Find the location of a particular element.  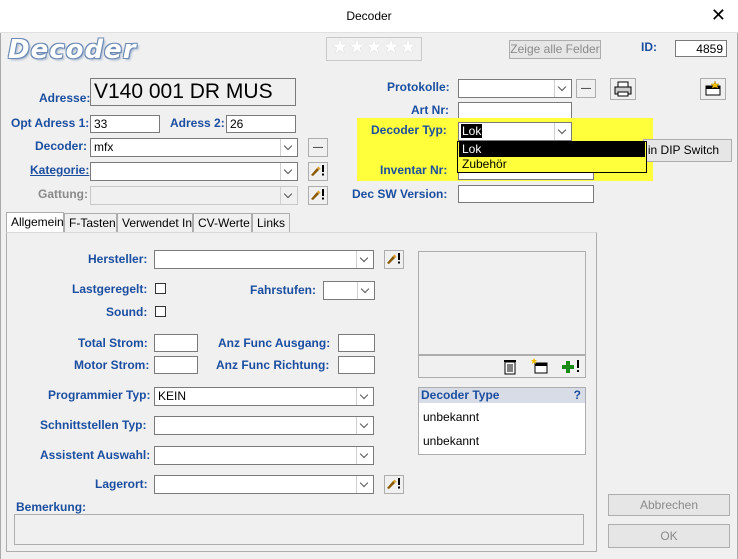

artnr-label: Art Nr: is located at coordinates (430, 110).